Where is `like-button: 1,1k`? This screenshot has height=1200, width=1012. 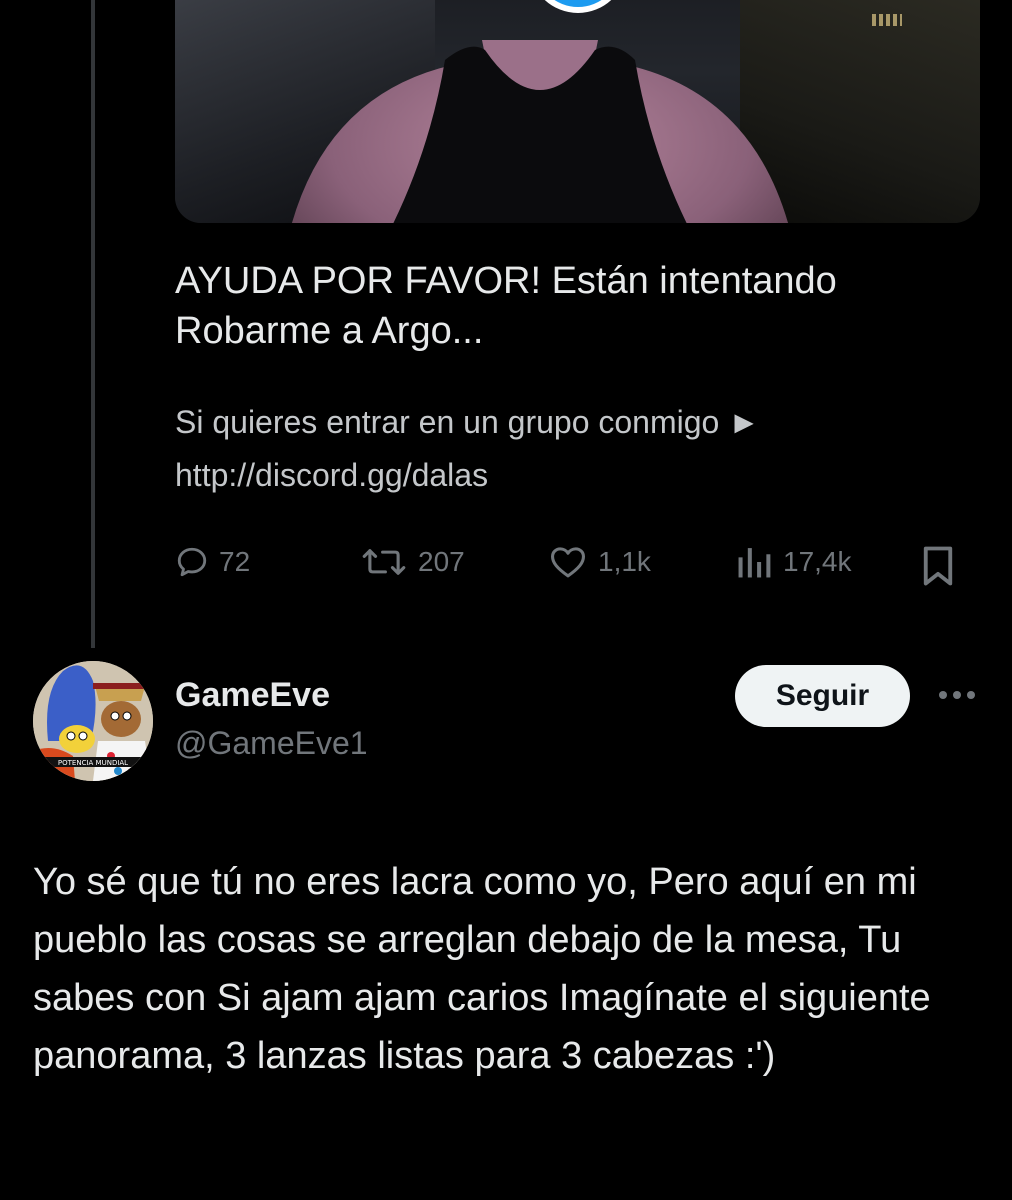
like-button: 1,1k is located at coordinates (599, 562).